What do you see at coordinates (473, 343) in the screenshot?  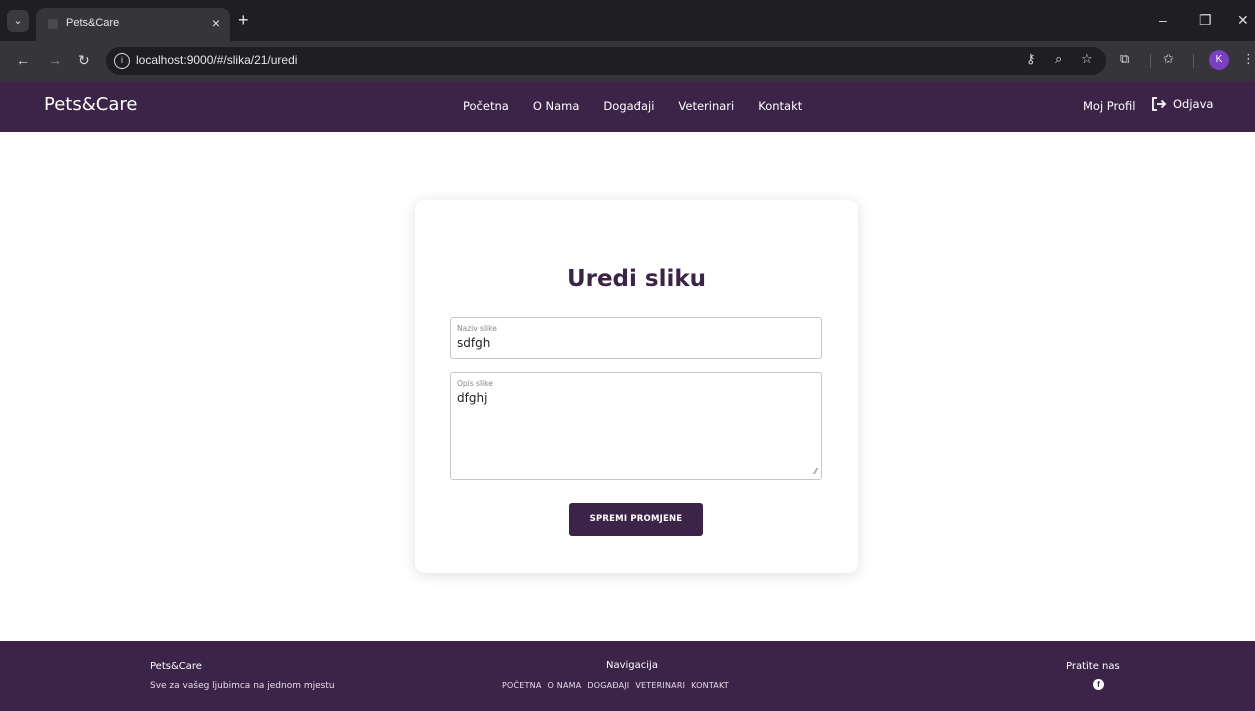 I see `image-name-input: sdfgh` at bounding box center [473, 343].